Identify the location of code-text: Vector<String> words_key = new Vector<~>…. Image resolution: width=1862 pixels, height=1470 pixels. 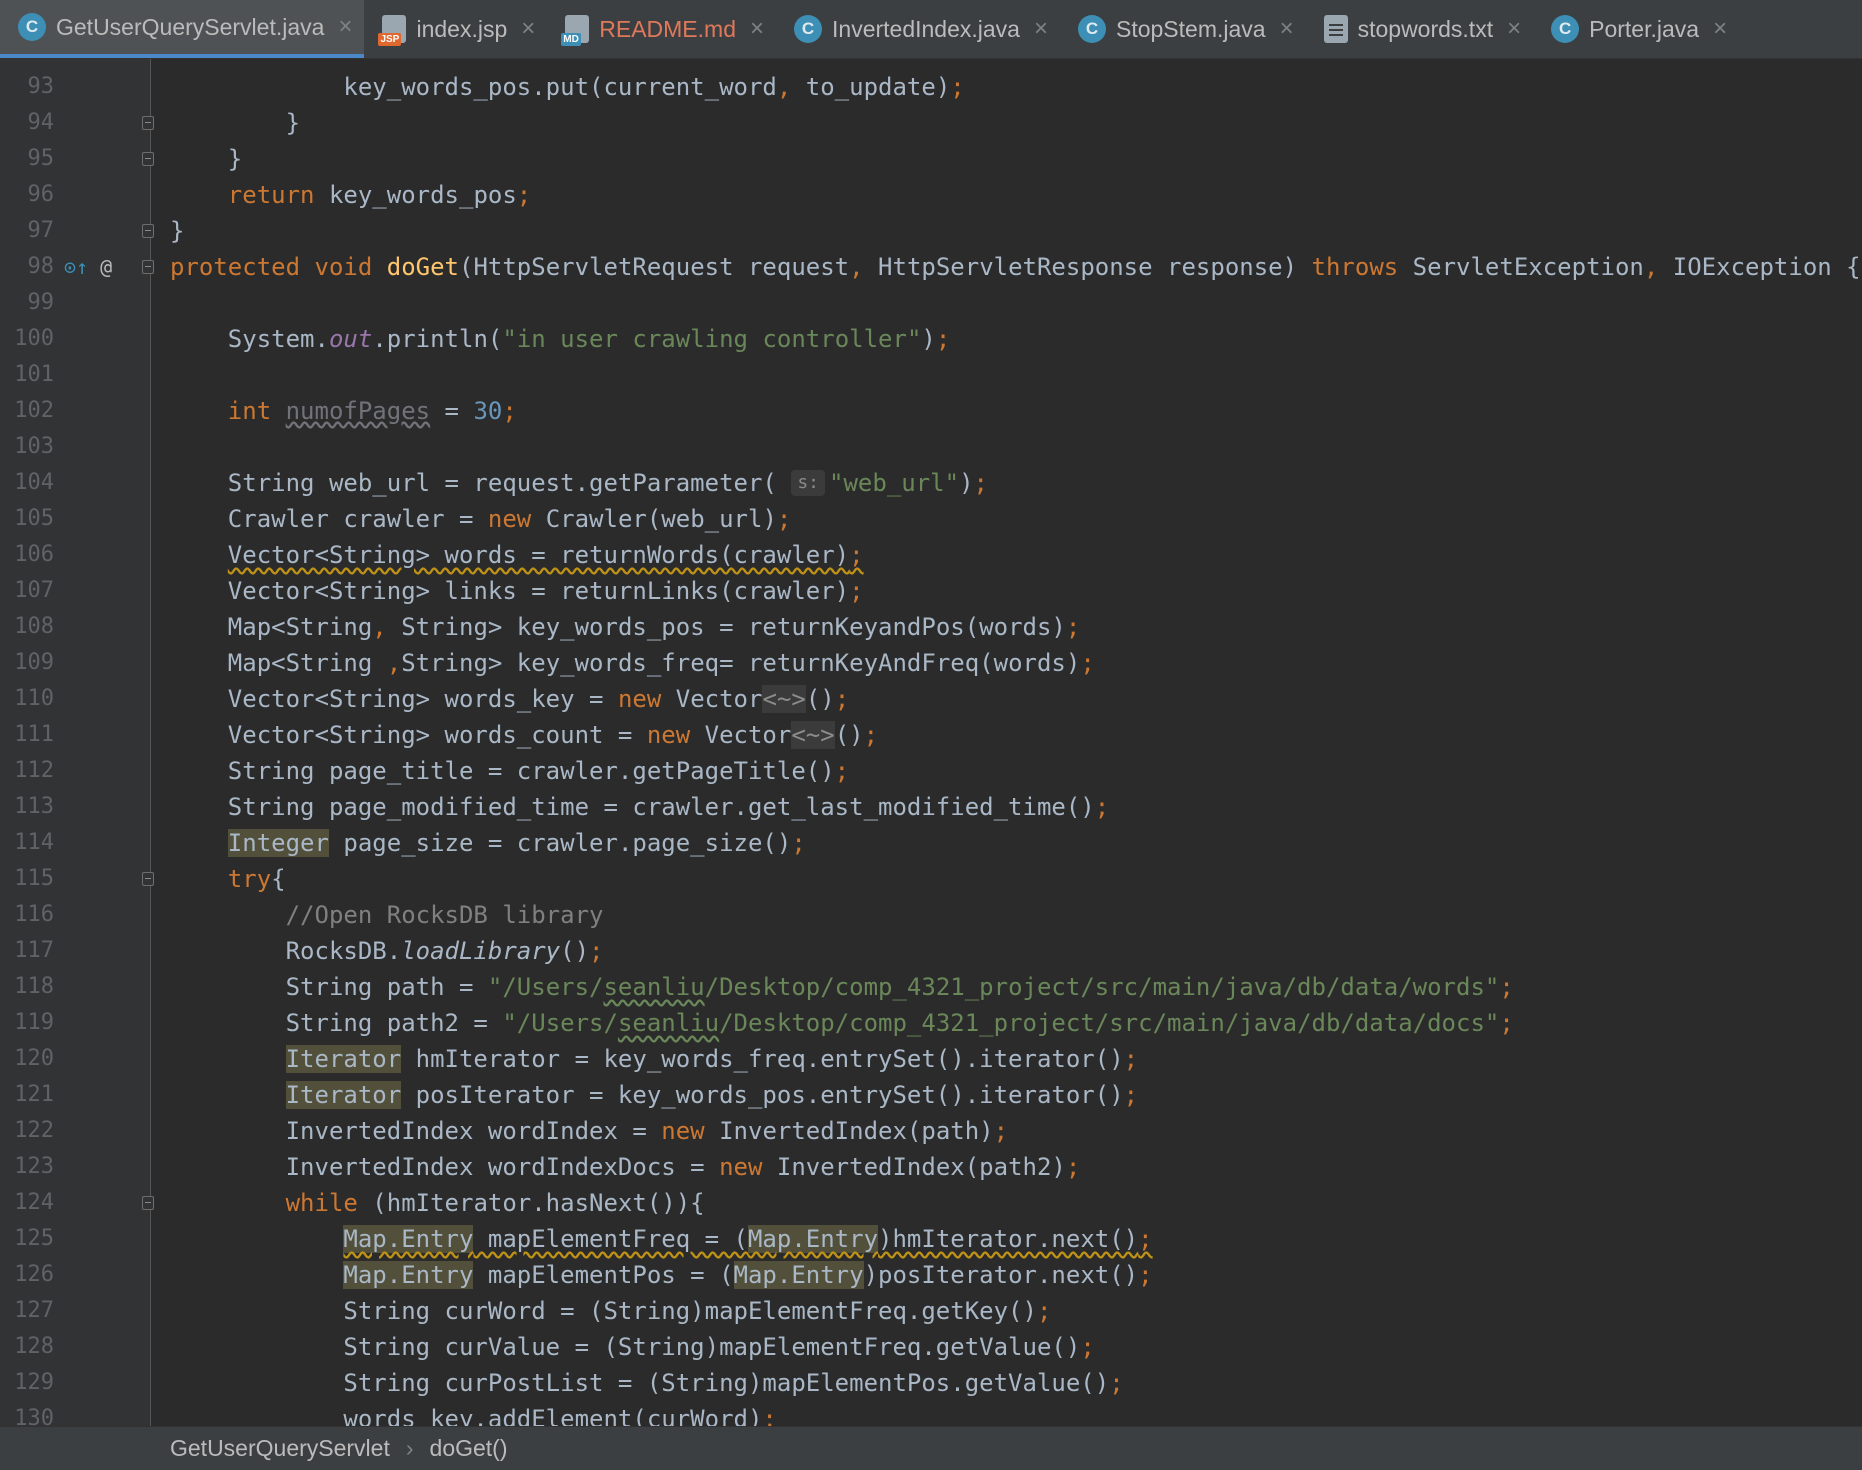
(510, 699).